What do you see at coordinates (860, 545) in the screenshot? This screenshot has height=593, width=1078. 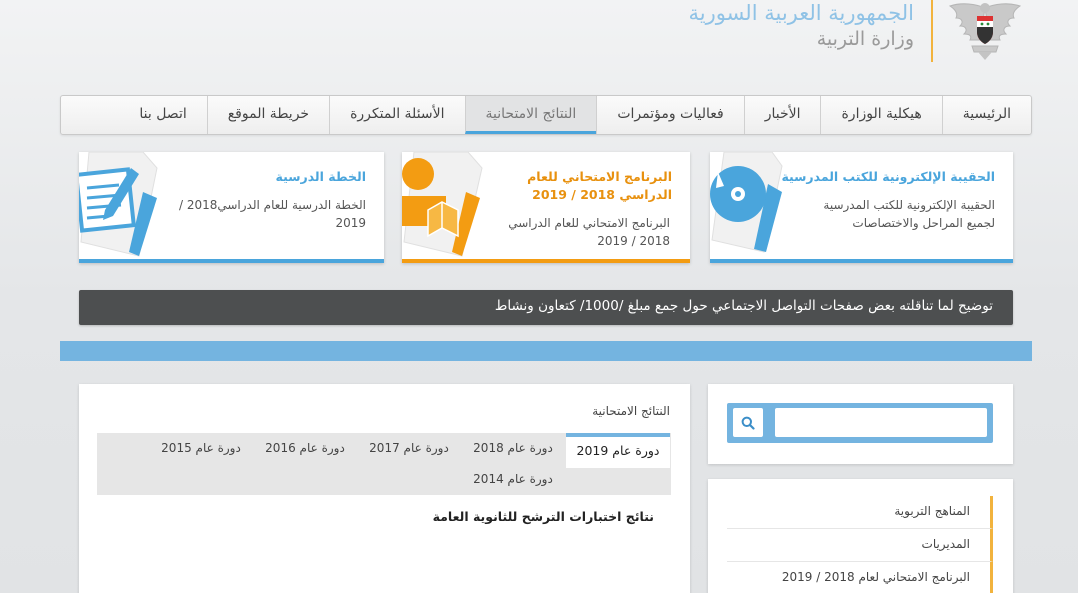 I see `sidebar-link-directorates: المديريات` at bounding box center [860, 545].